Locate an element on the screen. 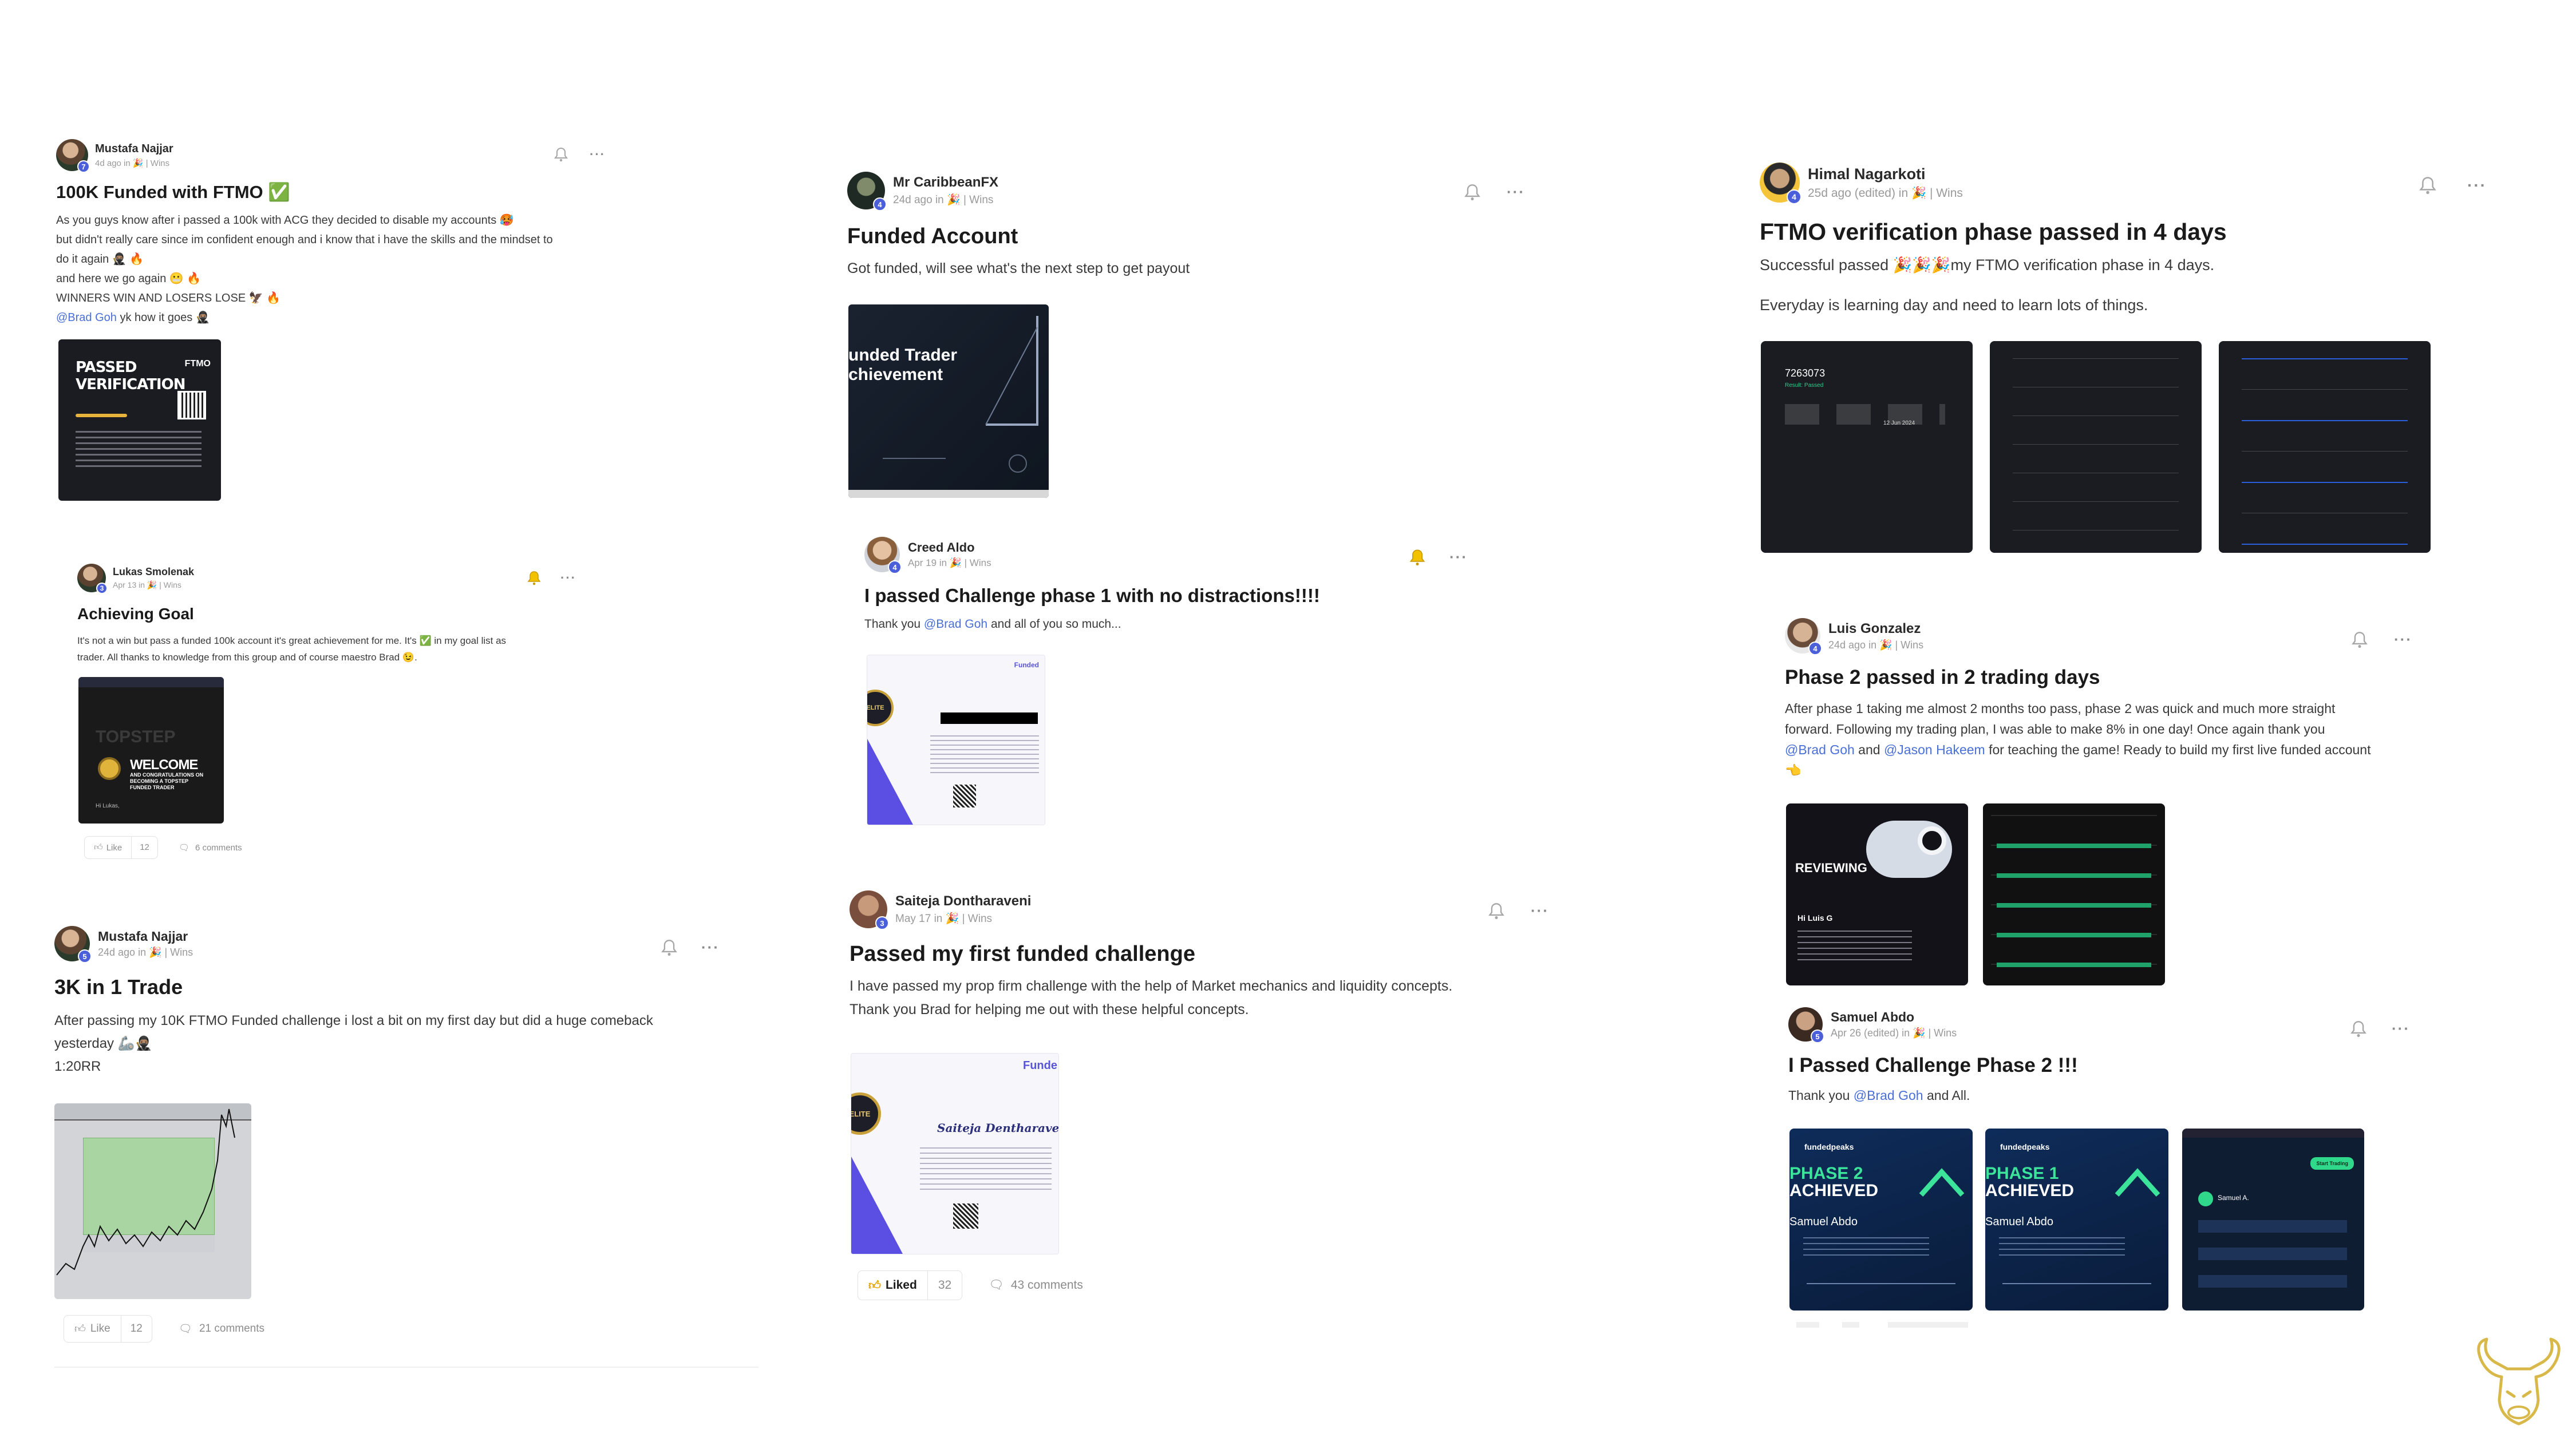 This screenshot has width=2576, height=1449. post-title: Achieving Goal is located at coordinates (326, 614).